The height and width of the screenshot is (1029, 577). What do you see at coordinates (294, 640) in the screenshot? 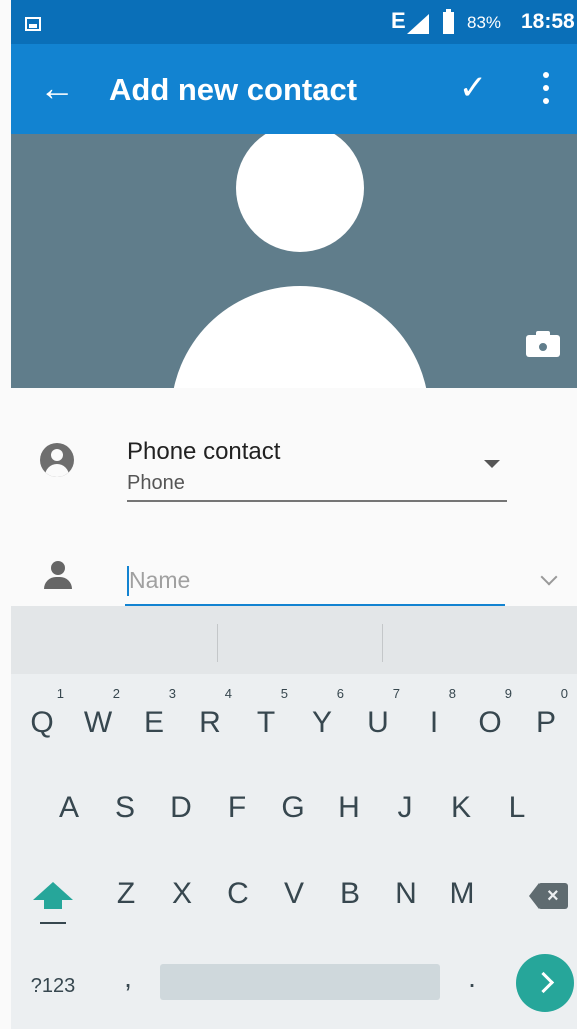
I see `suggestion-strip` at bounding box center [294, 640].